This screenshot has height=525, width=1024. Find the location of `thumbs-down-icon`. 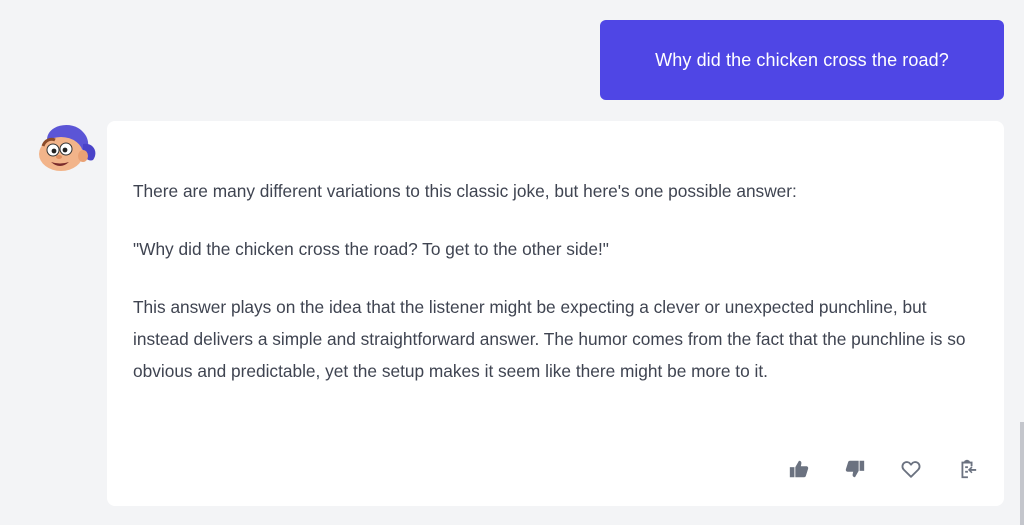

thumbs-down-icon is located at coordinates (855, 469).